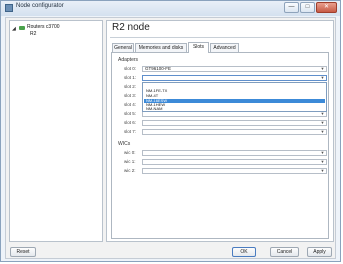  What do you see at coordinates (33, 34) in the screenshot?
I see `tree-item-r2: R2` at bounding box center [33, 34].